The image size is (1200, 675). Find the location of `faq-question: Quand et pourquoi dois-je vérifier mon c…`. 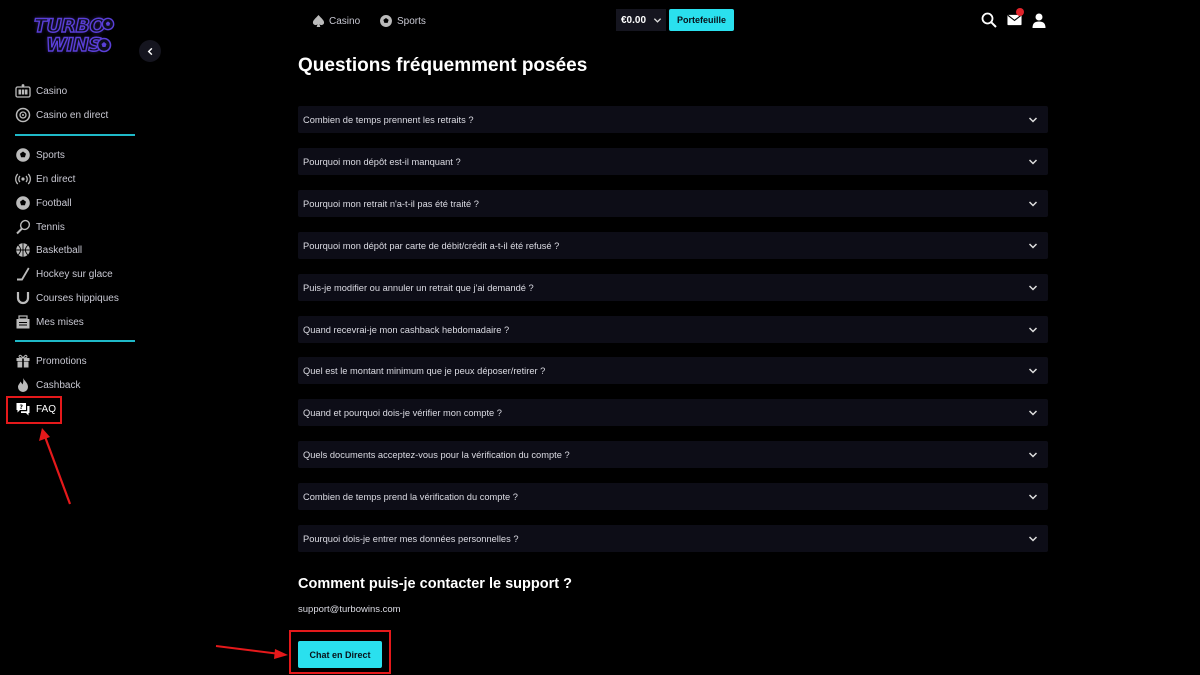

faq-question: Quand et pourquoi dois-je vérifier mon c… is located at coordinates (402, 412).